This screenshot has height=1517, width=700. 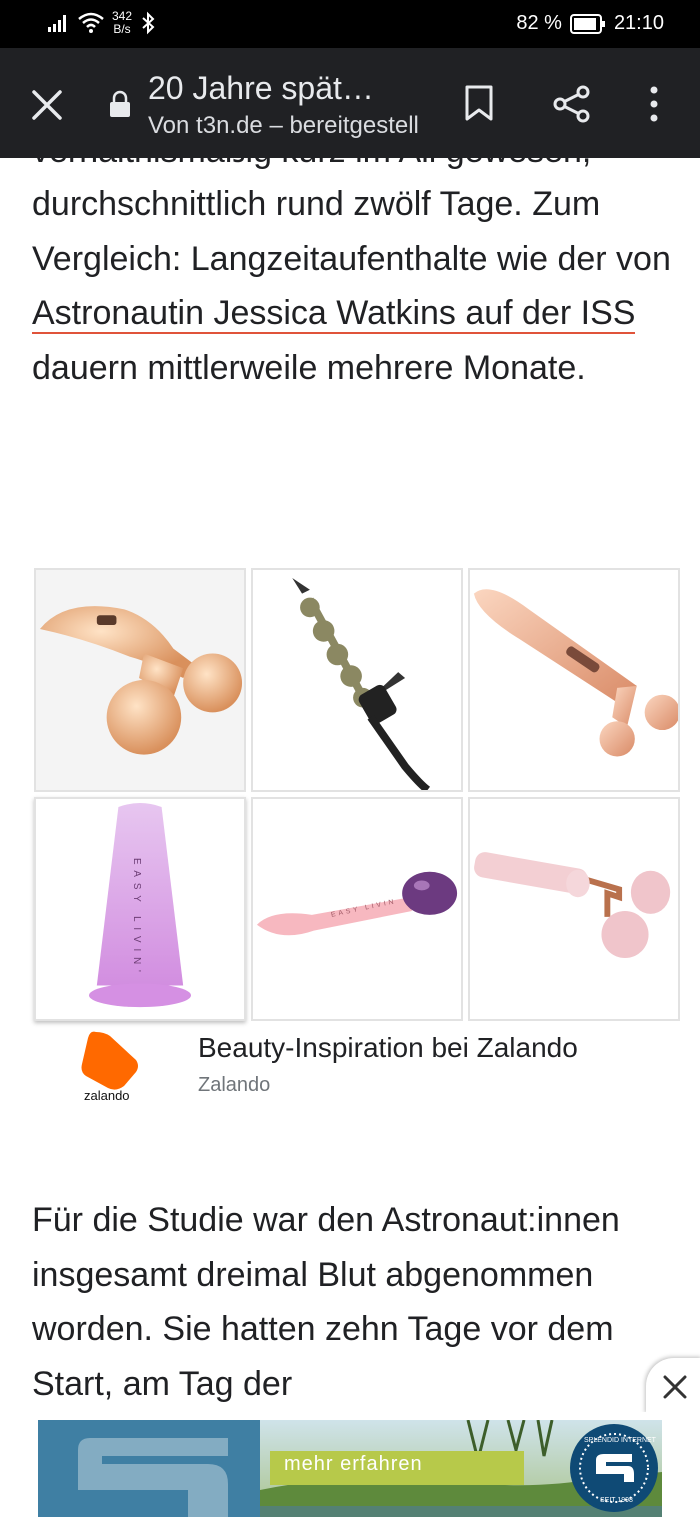 I want to click on ad-headline: Beauty-Inspiration bei Zalando, so click(x=388, y=1048).